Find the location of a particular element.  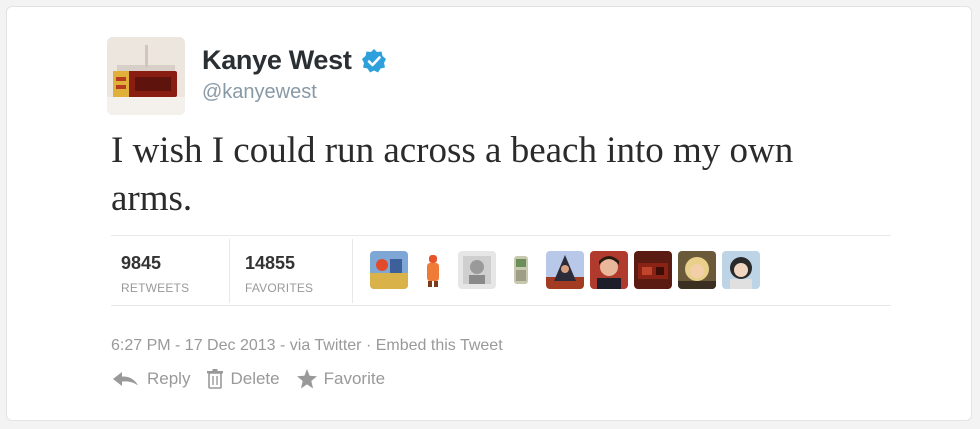

delete-button: Delete is located at coordinates (243, 379).